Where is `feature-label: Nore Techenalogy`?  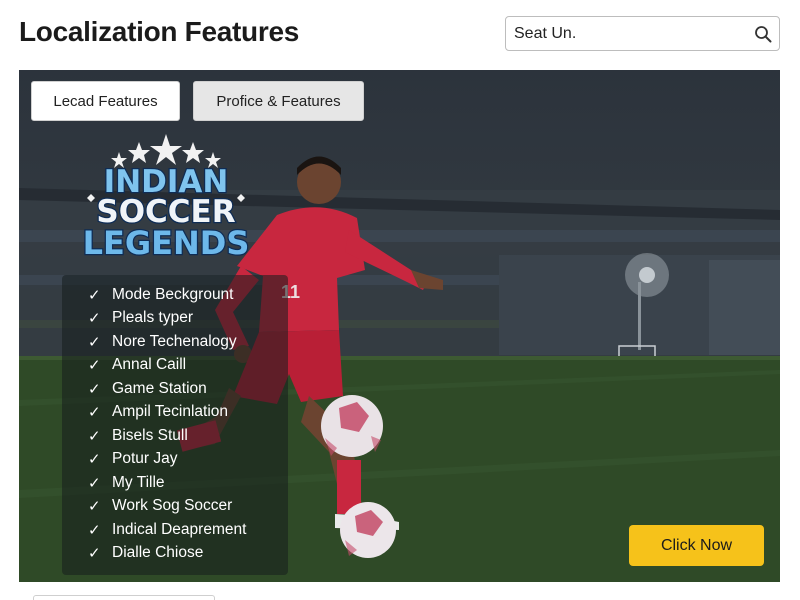
feature-label: Nore Techenalogy is located at coordinates (174, 341).